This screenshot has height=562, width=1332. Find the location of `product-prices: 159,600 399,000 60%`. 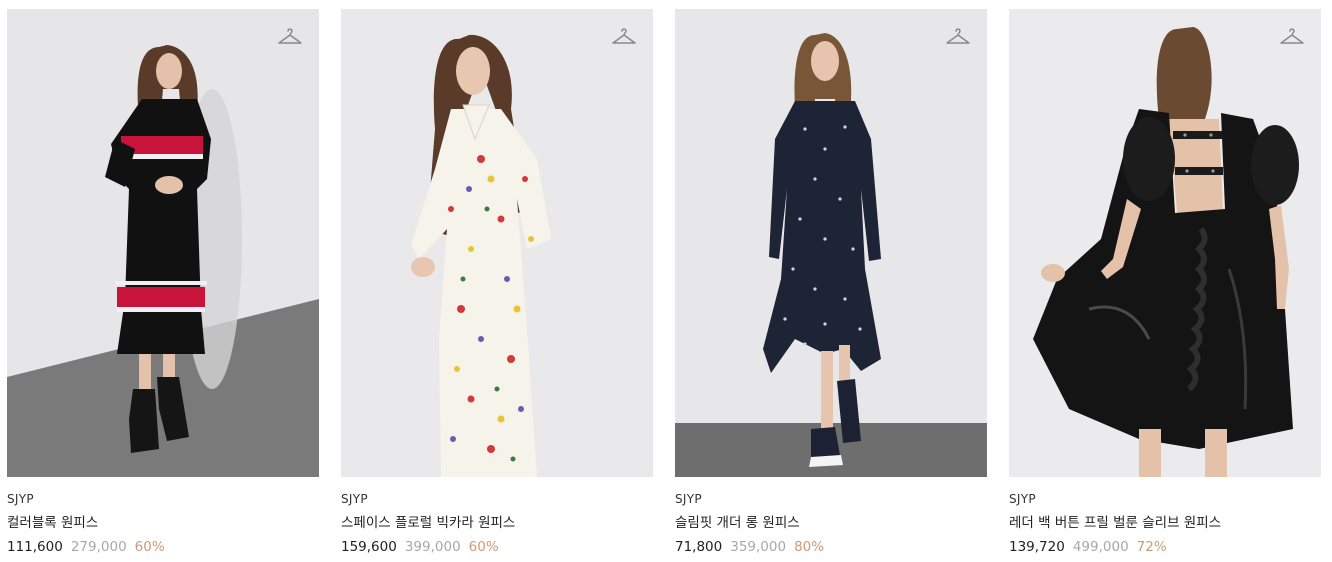

product-prices: 159,600 399,000 60% is located at coordinates (497, 547).